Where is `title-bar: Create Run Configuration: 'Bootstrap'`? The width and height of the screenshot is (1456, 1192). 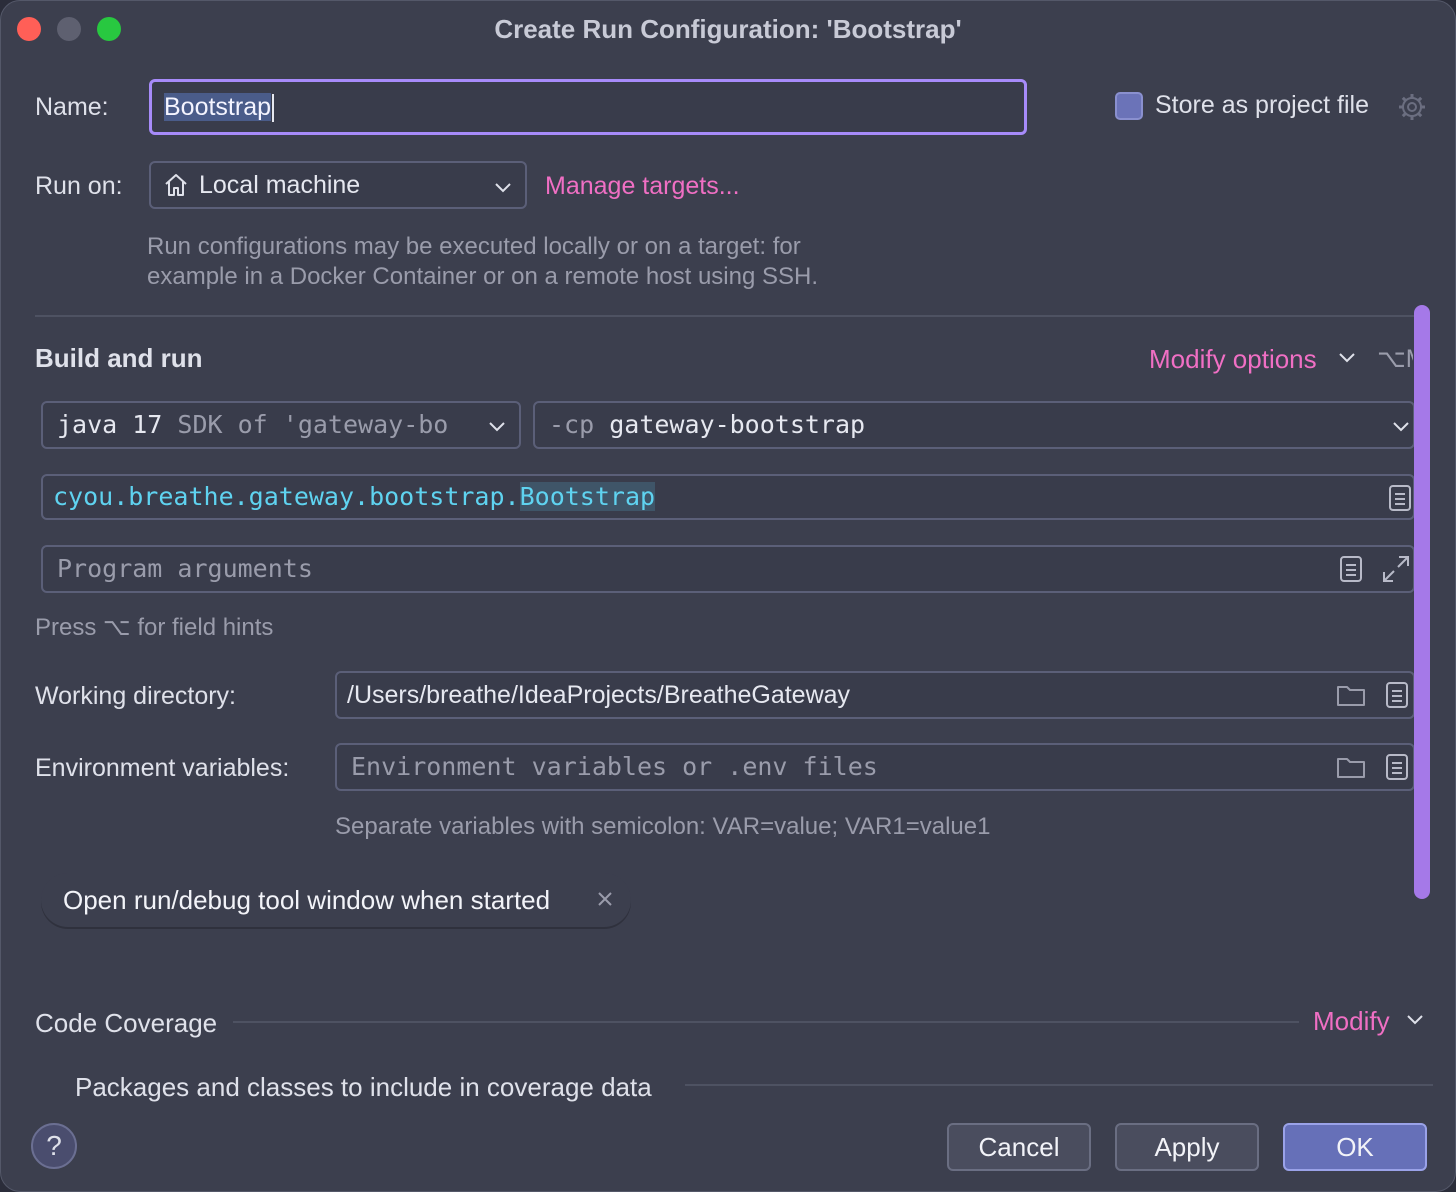 title-bar: Create Run Configuration: 'Bootstrap' is located at coordinates (728, 29).